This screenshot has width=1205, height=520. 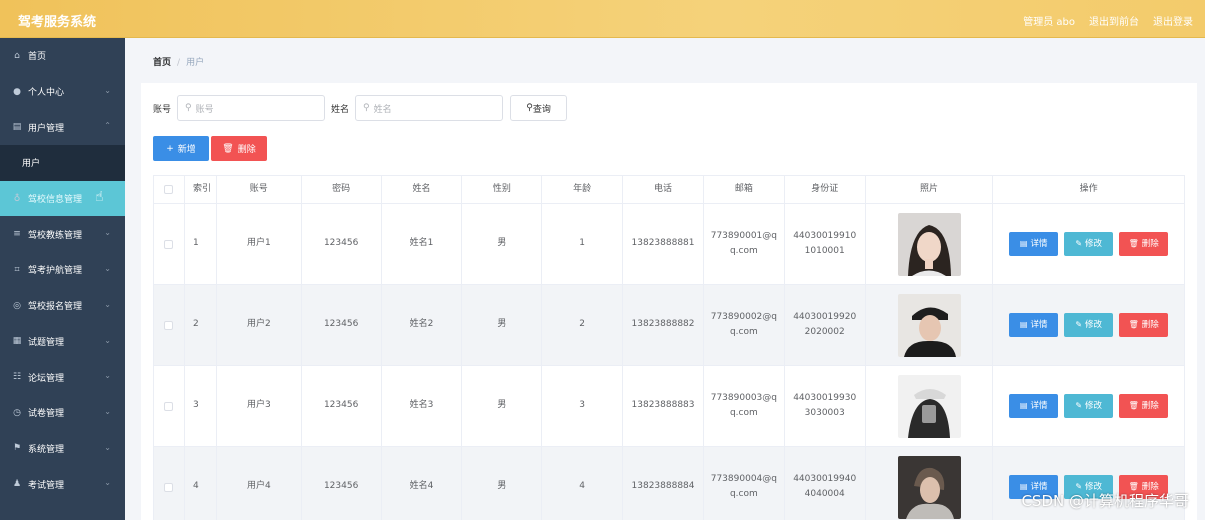 I want to click on logout-link: 退出登录, so click(x=1173, y=20).